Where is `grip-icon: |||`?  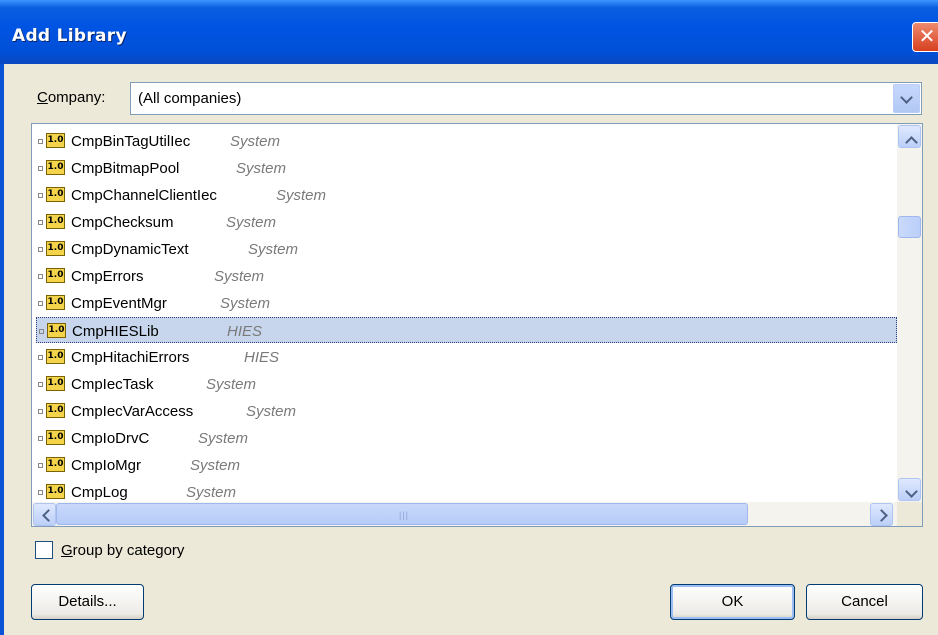 grip-icon: ||| is located at coordinates (404, 515).